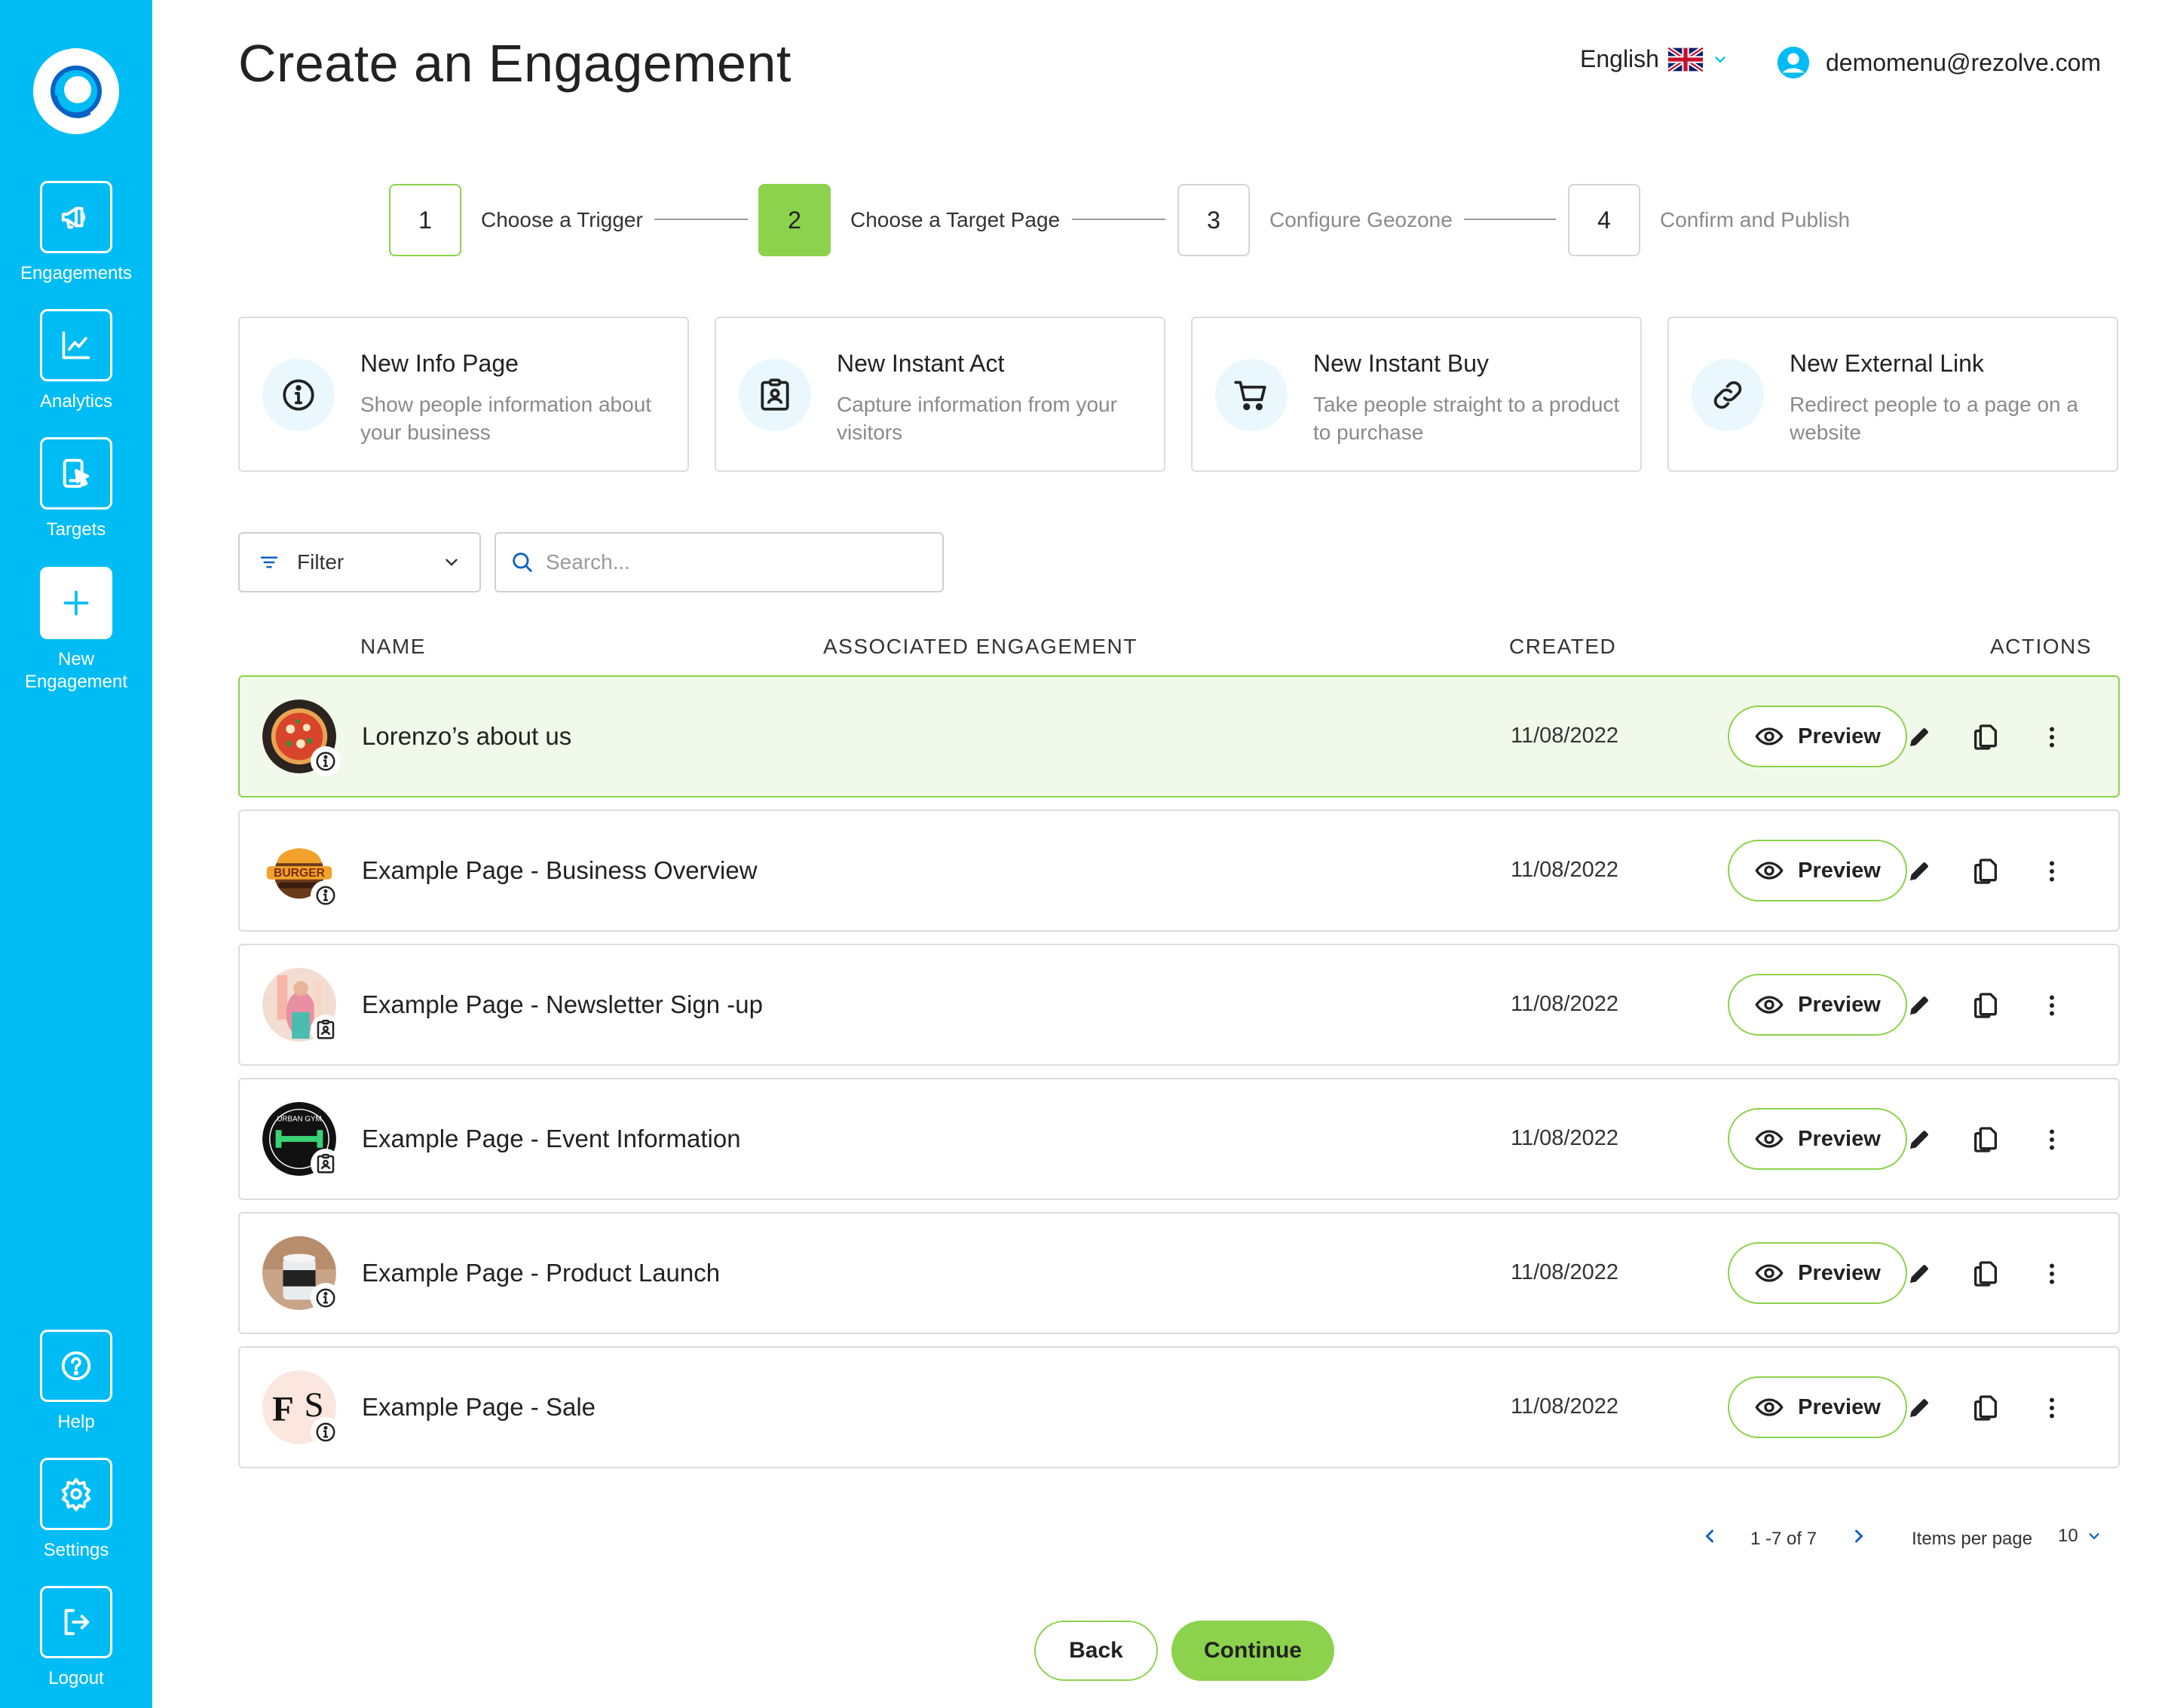 The height and width of the screenshot is (1708, 2171). Describe the element at coordinates (1315, 220) in the screenshot. I see `step-configure-geozone: 3 Configure Geozone` at that location.